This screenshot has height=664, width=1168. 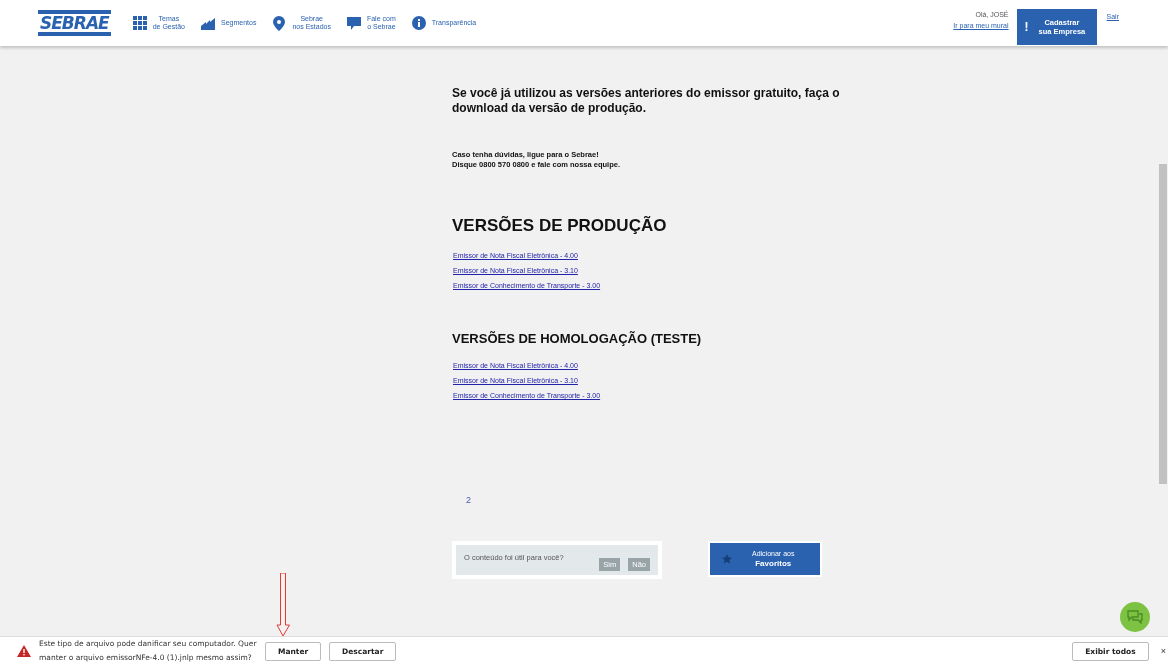 I want to click on scrollbar-thumb, so click(x=1163, y=324).